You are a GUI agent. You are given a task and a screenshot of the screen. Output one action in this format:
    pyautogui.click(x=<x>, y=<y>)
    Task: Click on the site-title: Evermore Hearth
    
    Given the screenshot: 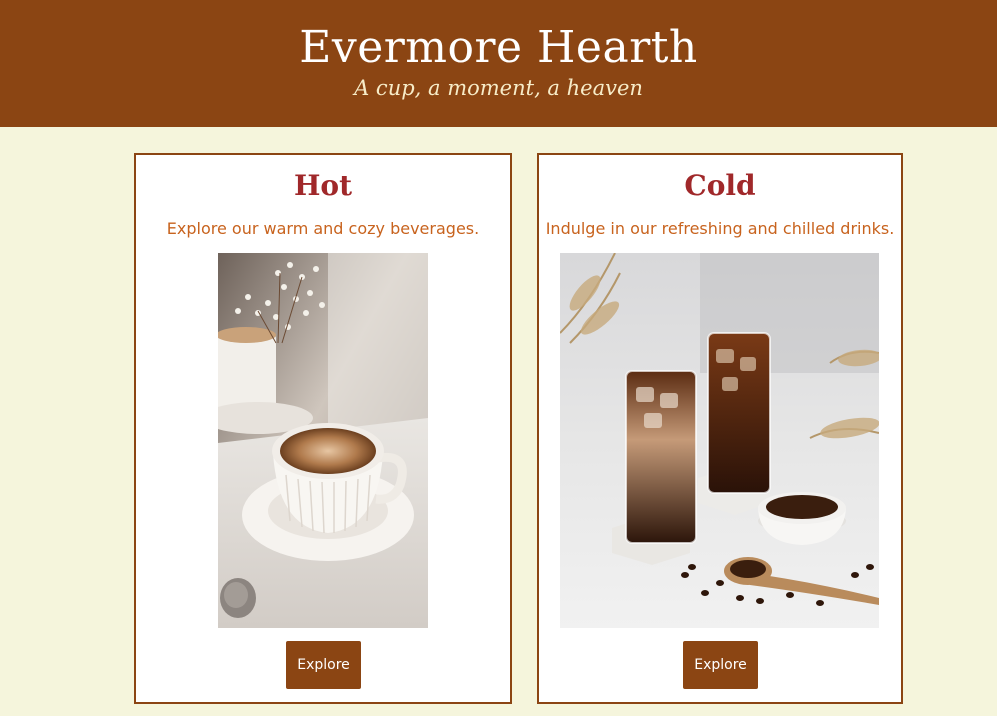 What is the action you would take?
    pyautogui.click(x=498, y=47)
    